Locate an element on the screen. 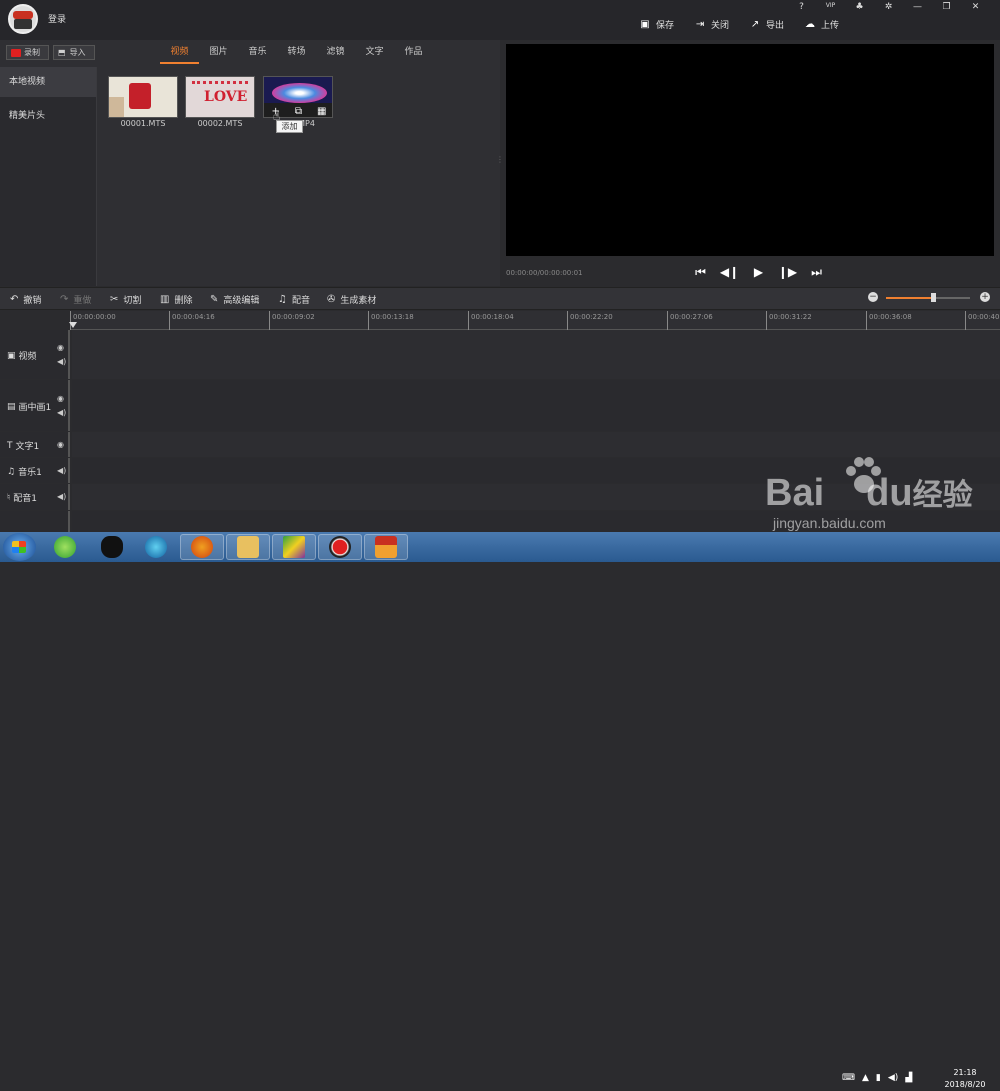  play-icon: ▶ is located at coordinates (758, 272).